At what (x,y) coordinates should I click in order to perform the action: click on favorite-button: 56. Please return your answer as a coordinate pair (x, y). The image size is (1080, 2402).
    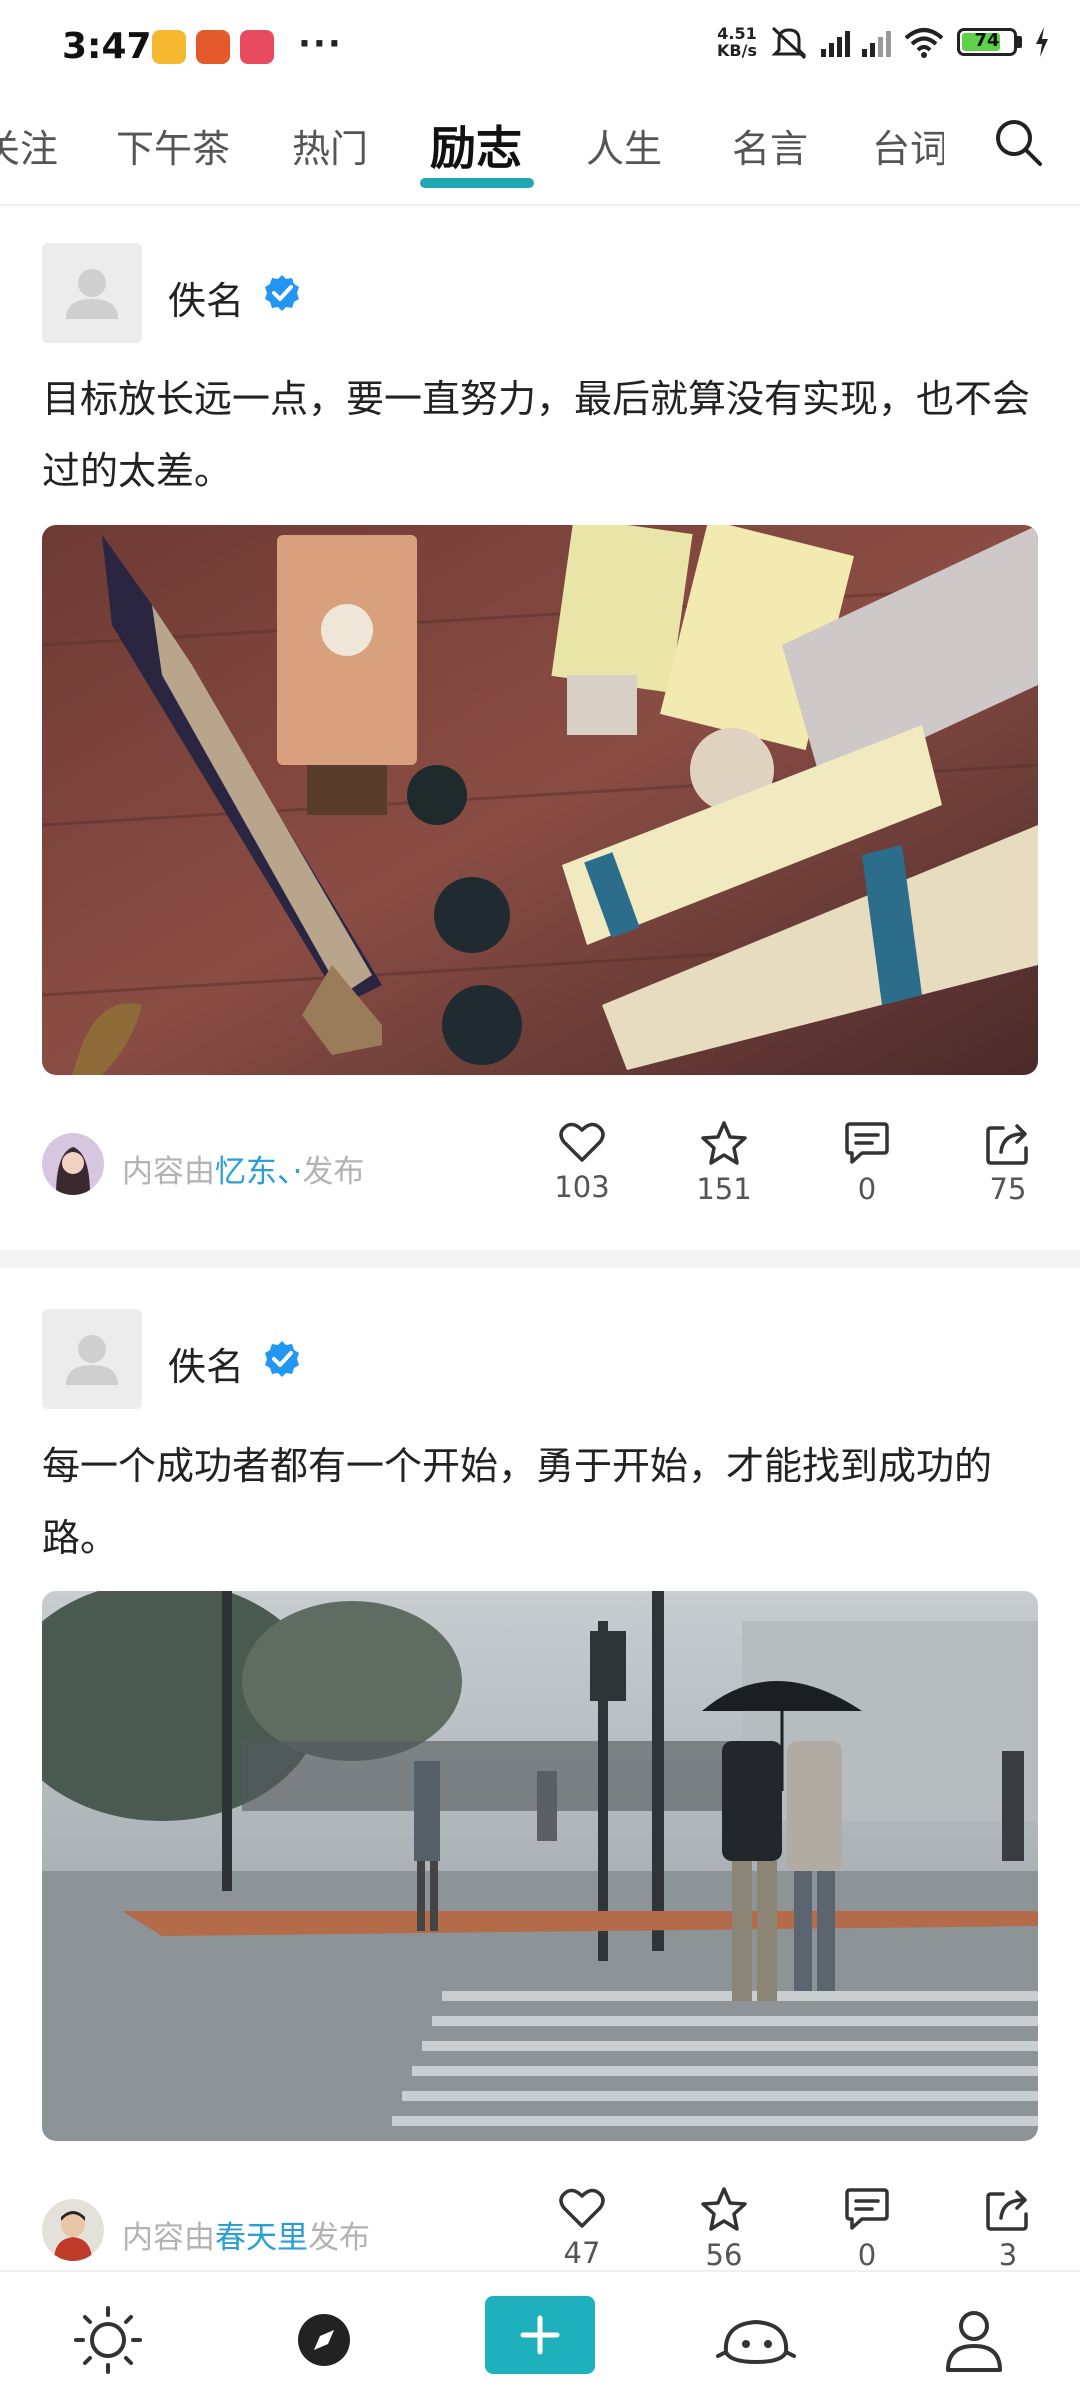
    Looking at the image, I should click on (724, 2229).